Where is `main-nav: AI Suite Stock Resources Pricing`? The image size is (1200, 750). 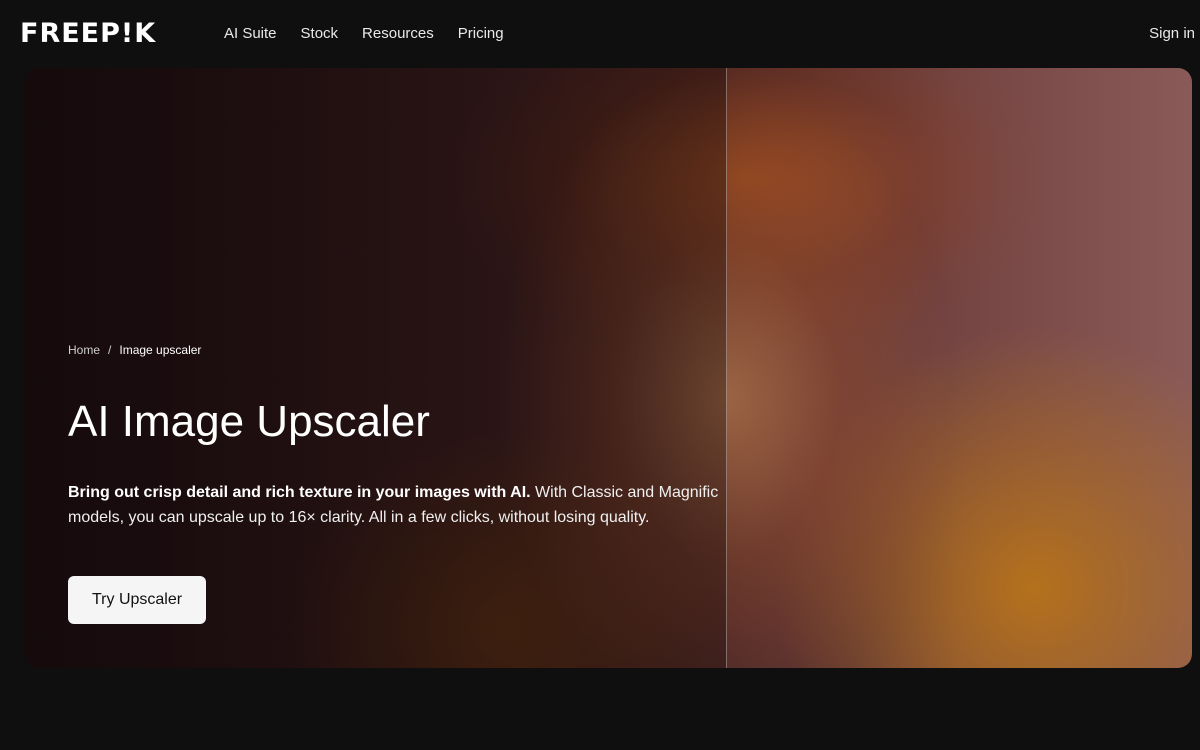 main-nav: AI Suite Stock Resources Pricing is located at coordinates (364, 34).